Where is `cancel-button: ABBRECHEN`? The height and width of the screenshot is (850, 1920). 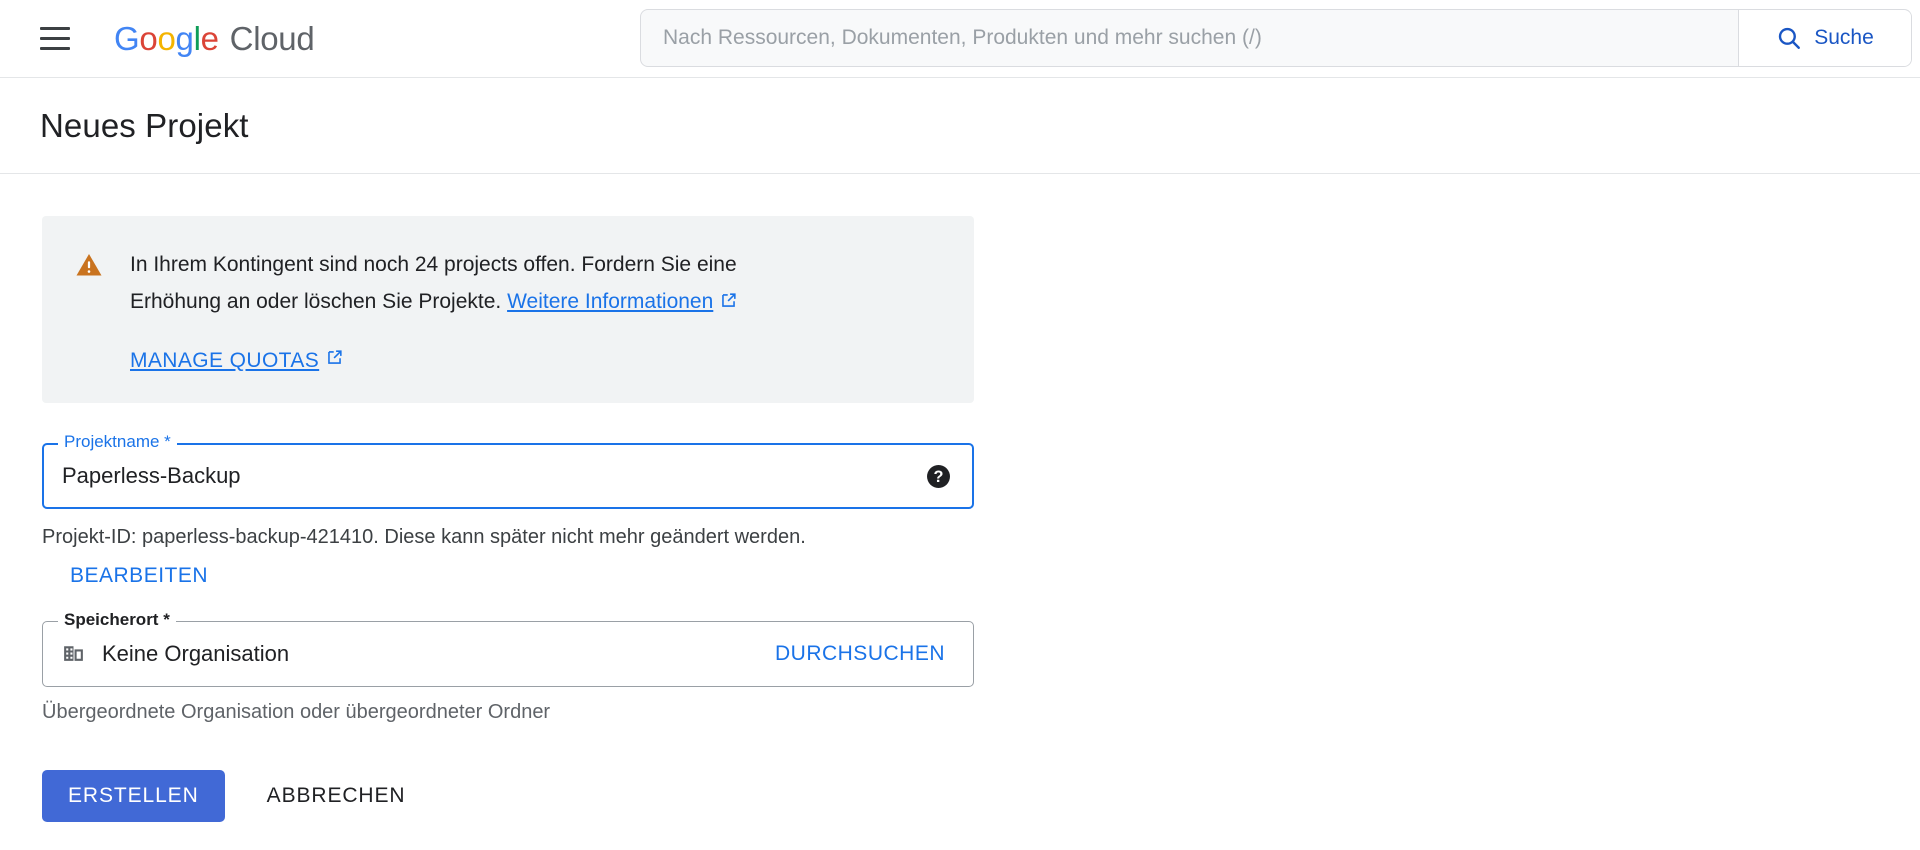 cancel-button: ABBRECHEN is located at coordinates (336, 796).